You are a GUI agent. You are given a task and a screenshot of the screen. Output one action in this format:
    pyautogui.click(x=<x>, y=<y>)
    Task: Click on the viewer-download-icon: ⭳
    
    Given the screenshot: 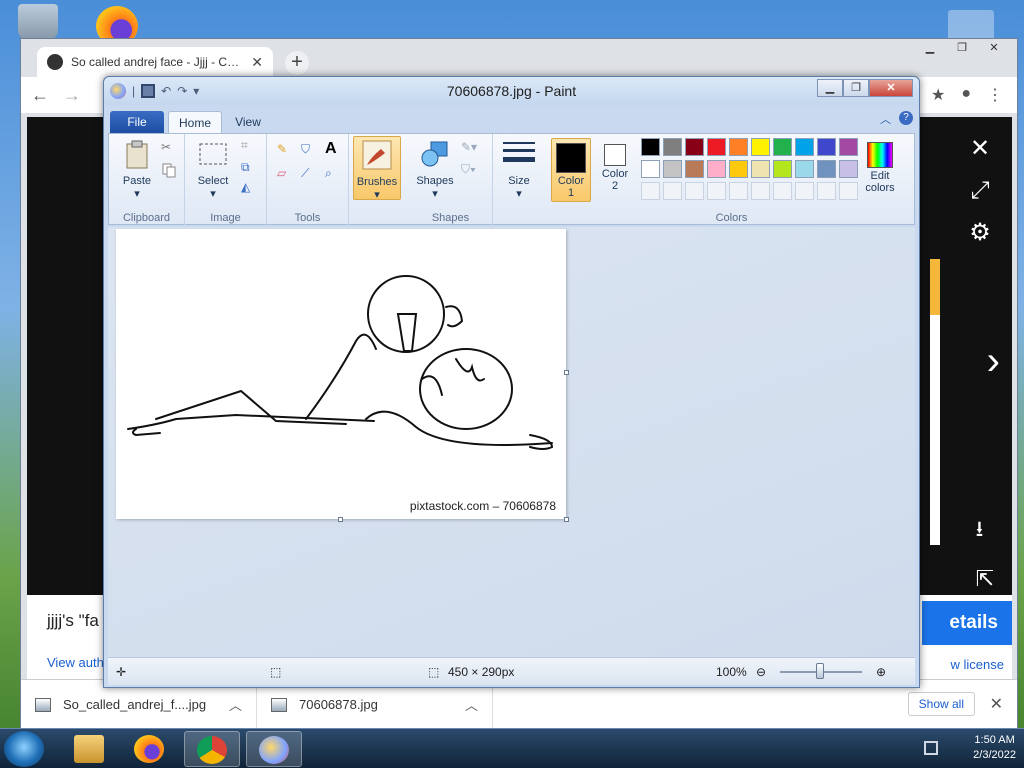 What is the action you would take?
    pyautogui.click(x=985, y=531)
    